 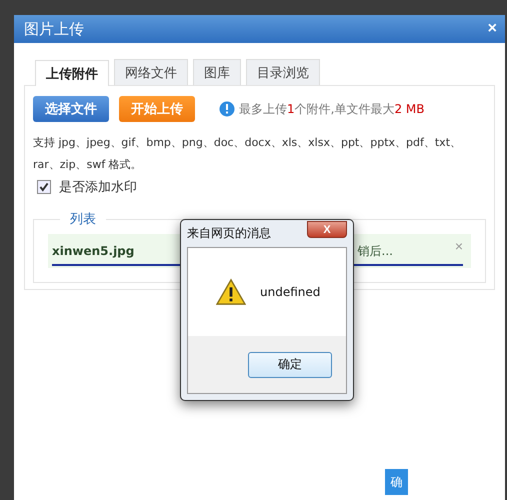 What do you see at coordinates (83, 219) in the screenshot?
I see `list-legend: 列表` at bounding box center [83, 219].